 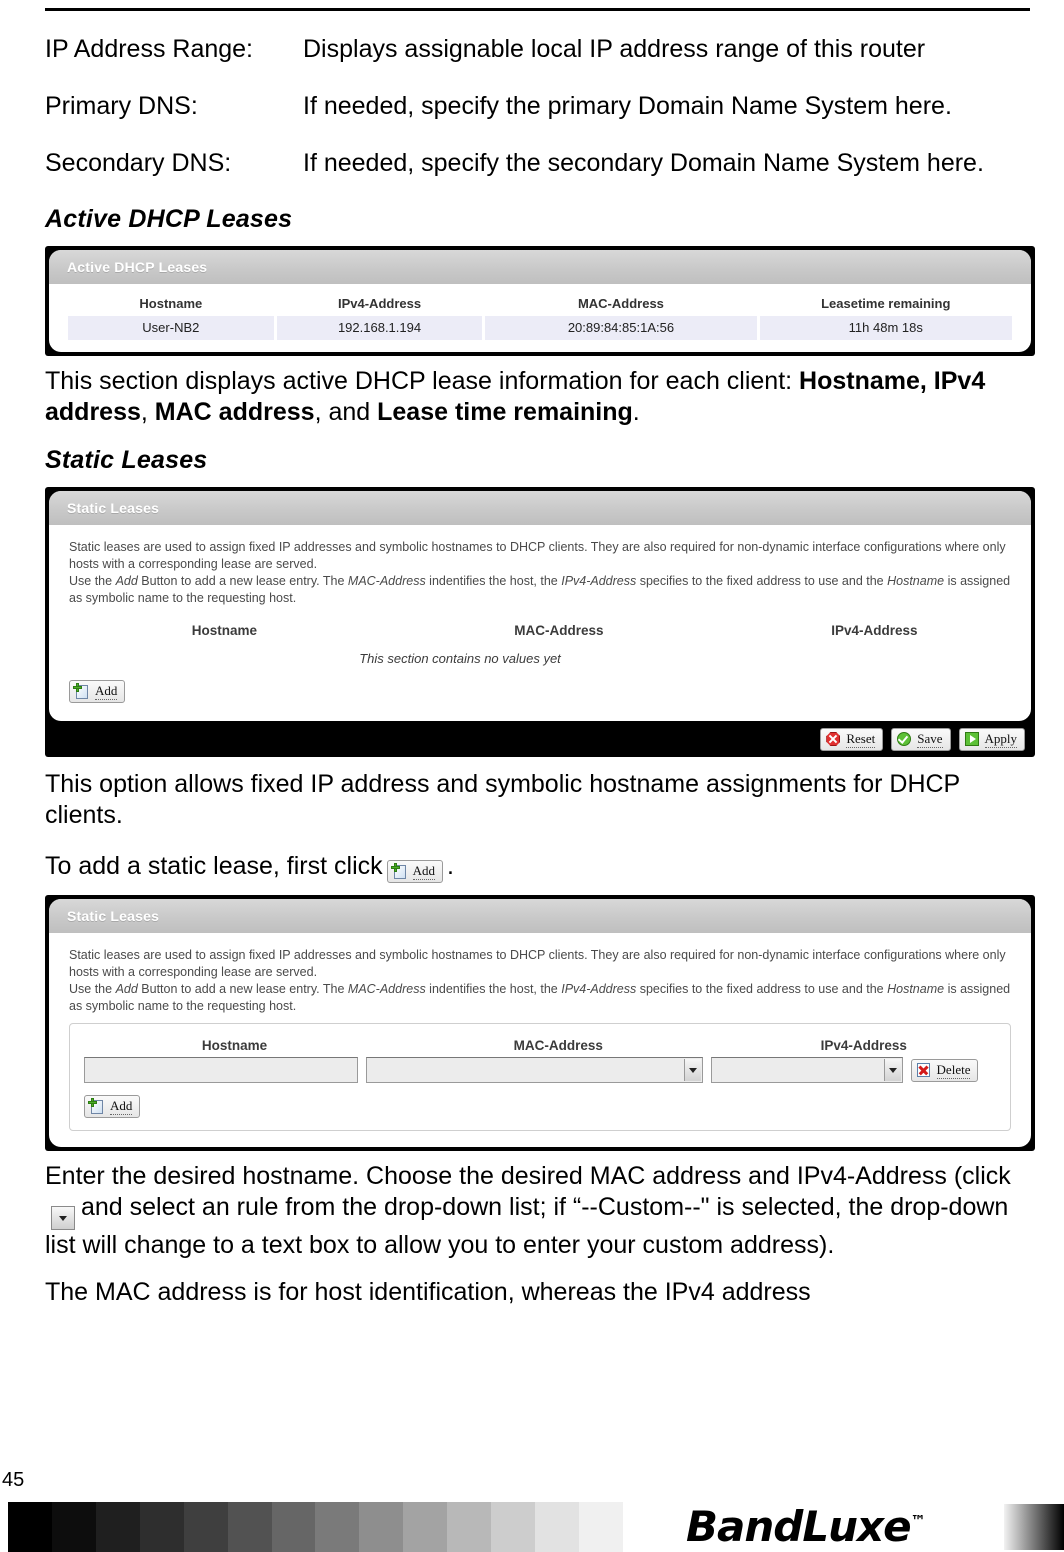 I want to click on caption-sep-1: ,, so click(x=147, y=412).